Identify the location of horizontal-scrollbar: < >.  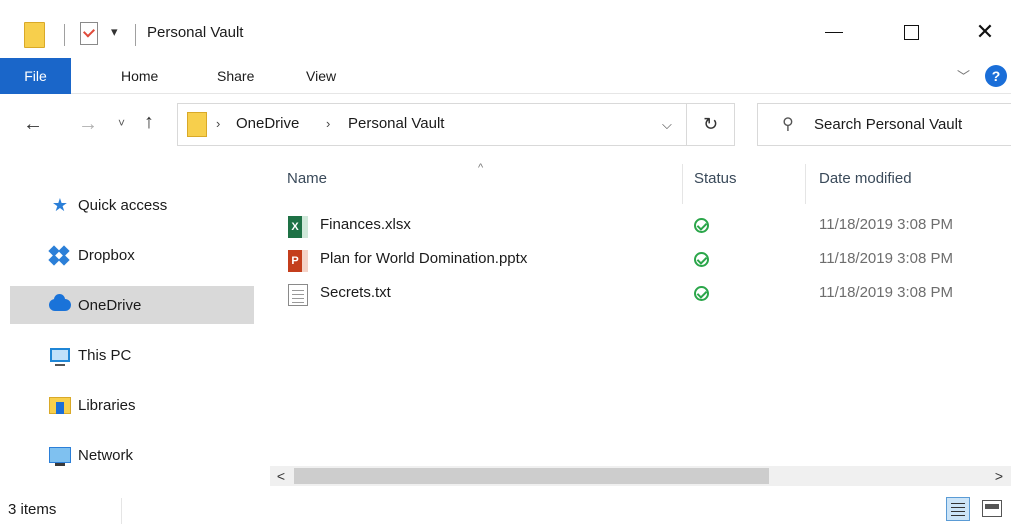
(640, 476).